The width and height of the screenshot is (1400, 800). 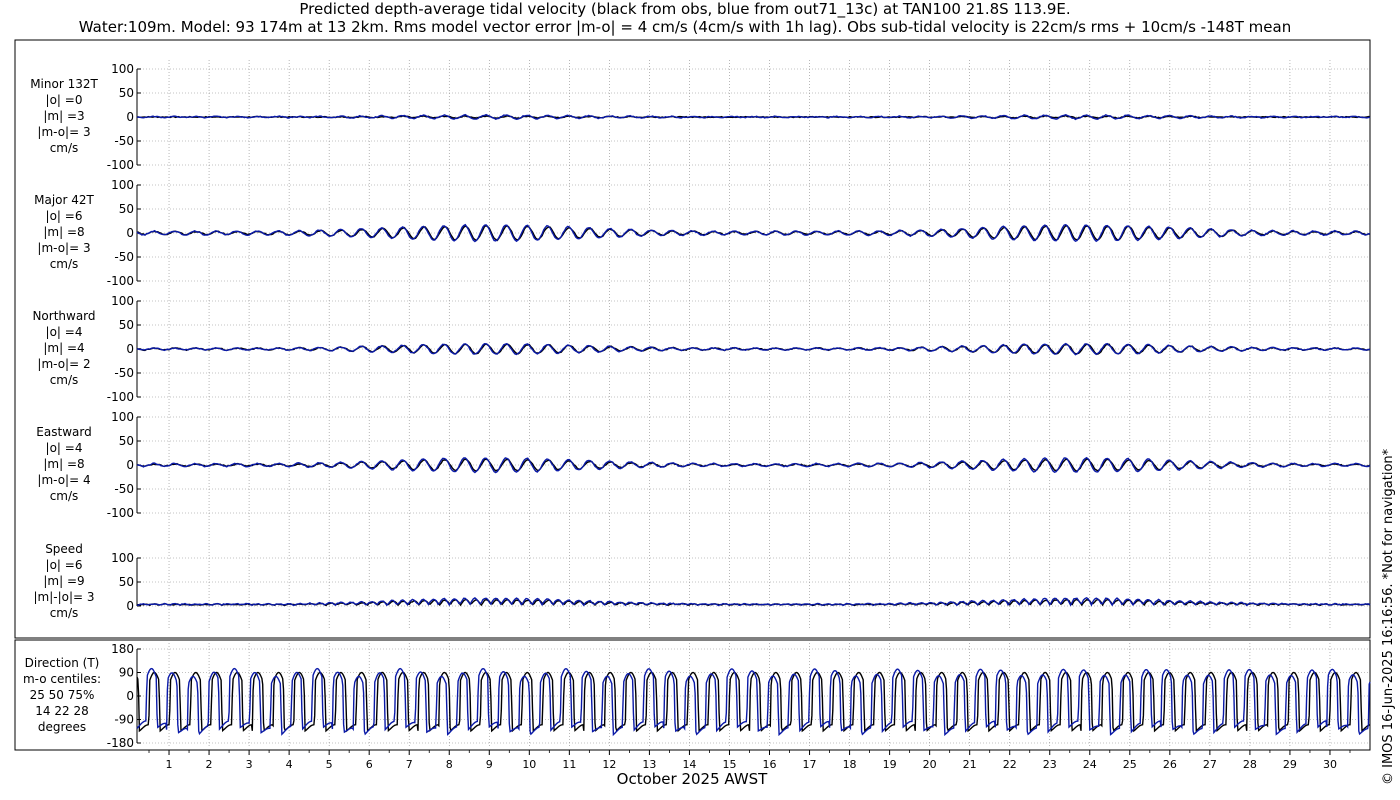 What do you see at coordinates (63, 316) in the screenshot?
I see `panel-ylabel-line: Northward` at bounding box center [63, 316].